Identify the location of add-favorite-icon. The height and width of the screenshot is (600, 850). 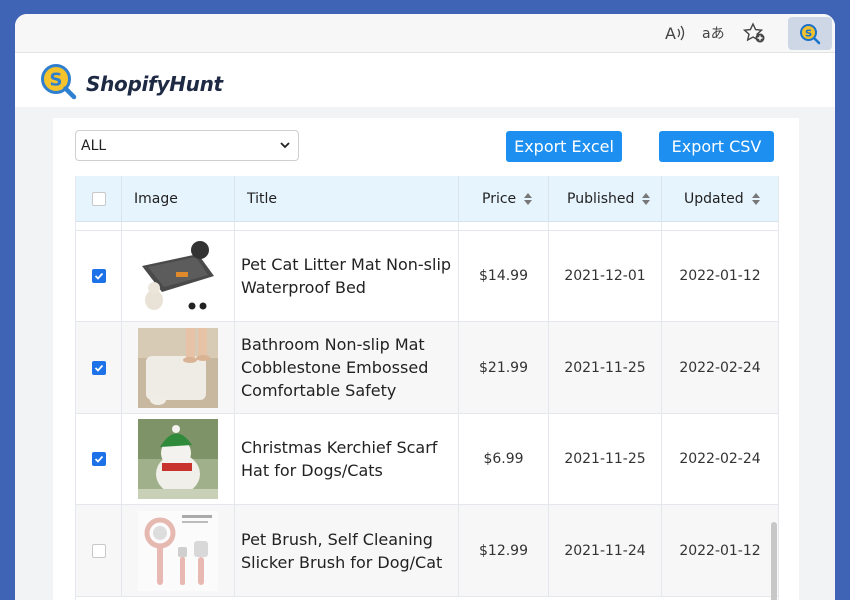
(755, 33).